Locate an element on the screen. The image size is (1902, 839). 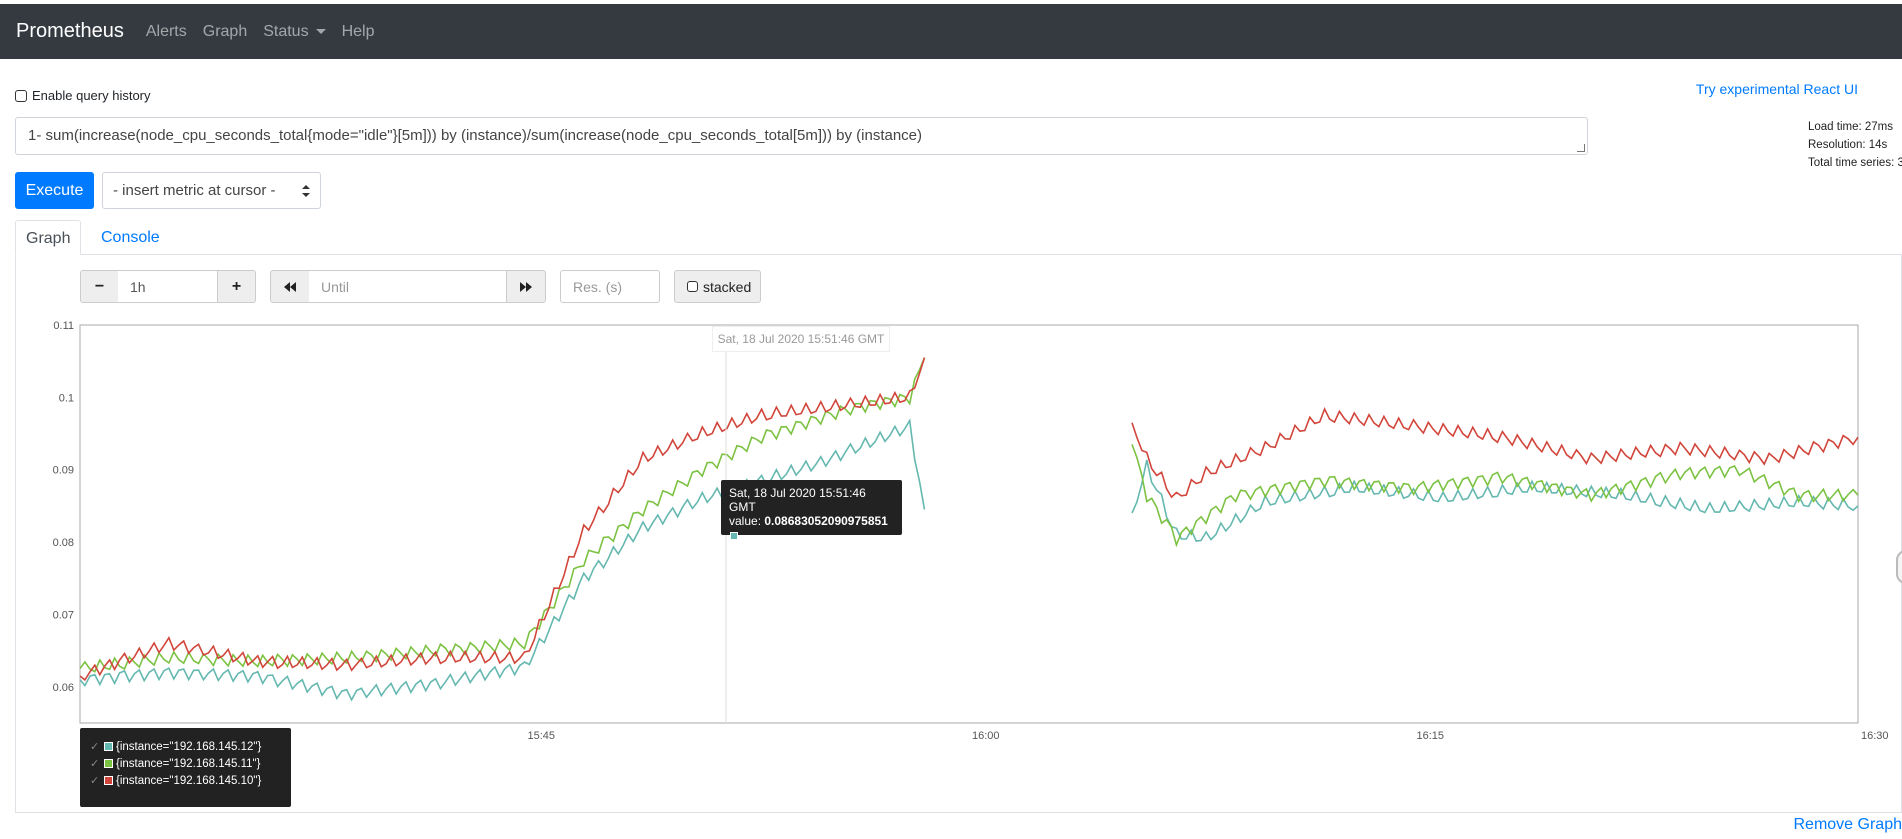
y-tick-label: 0.09 is located at coordinates (63, 471).